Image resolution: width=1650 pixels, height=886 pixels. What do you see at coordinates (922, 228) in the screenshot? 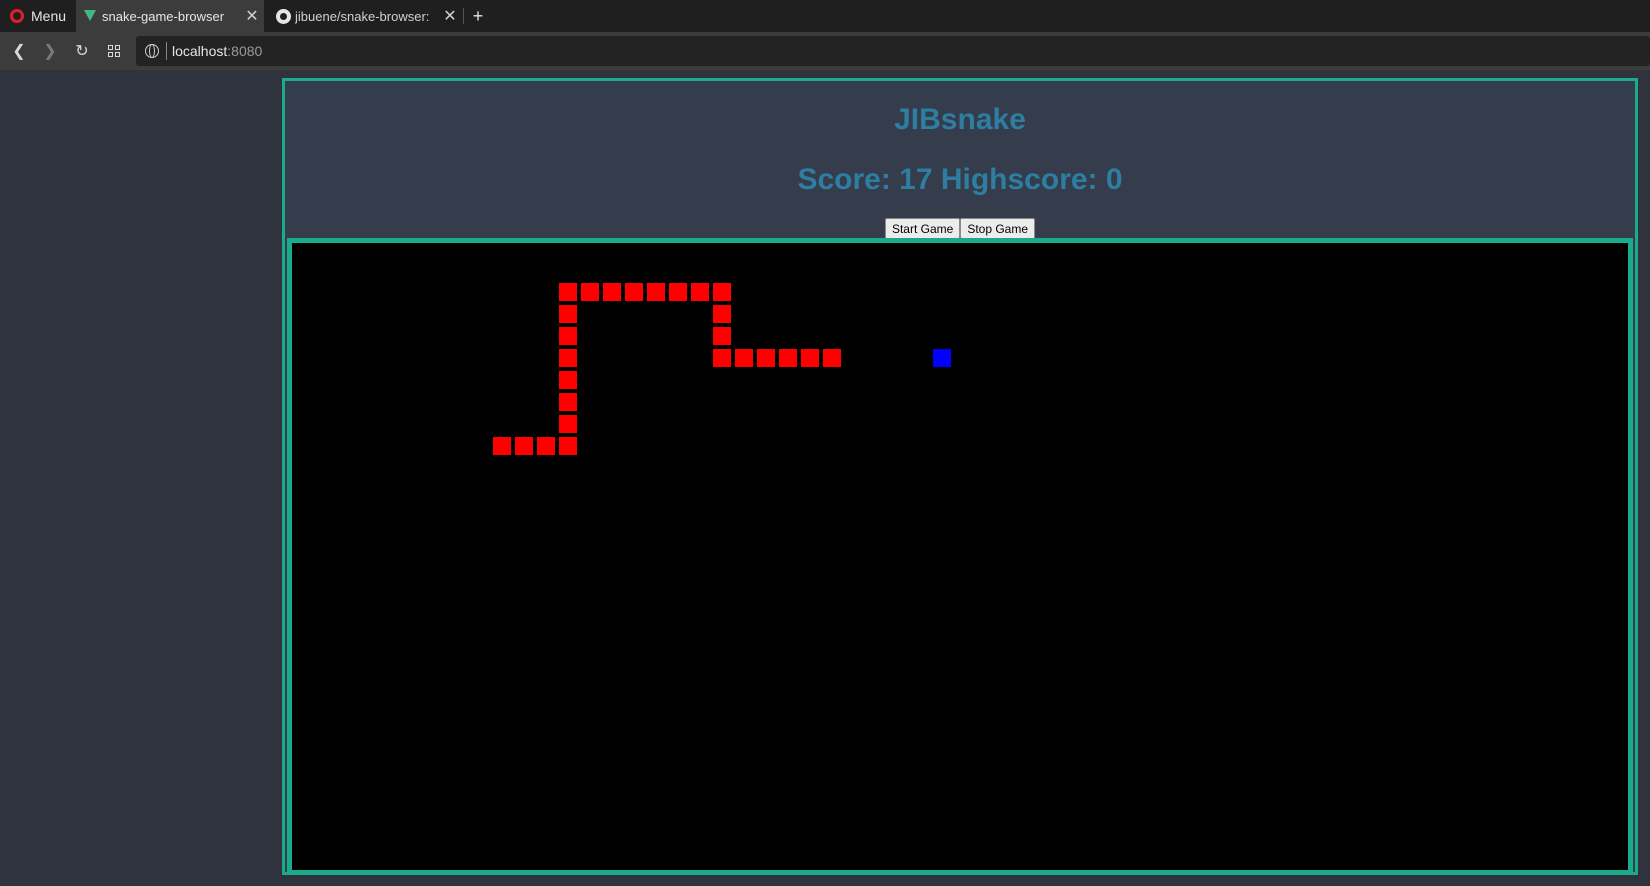
I see `start-game-button: Start Game` at bounding box center [922, 228].